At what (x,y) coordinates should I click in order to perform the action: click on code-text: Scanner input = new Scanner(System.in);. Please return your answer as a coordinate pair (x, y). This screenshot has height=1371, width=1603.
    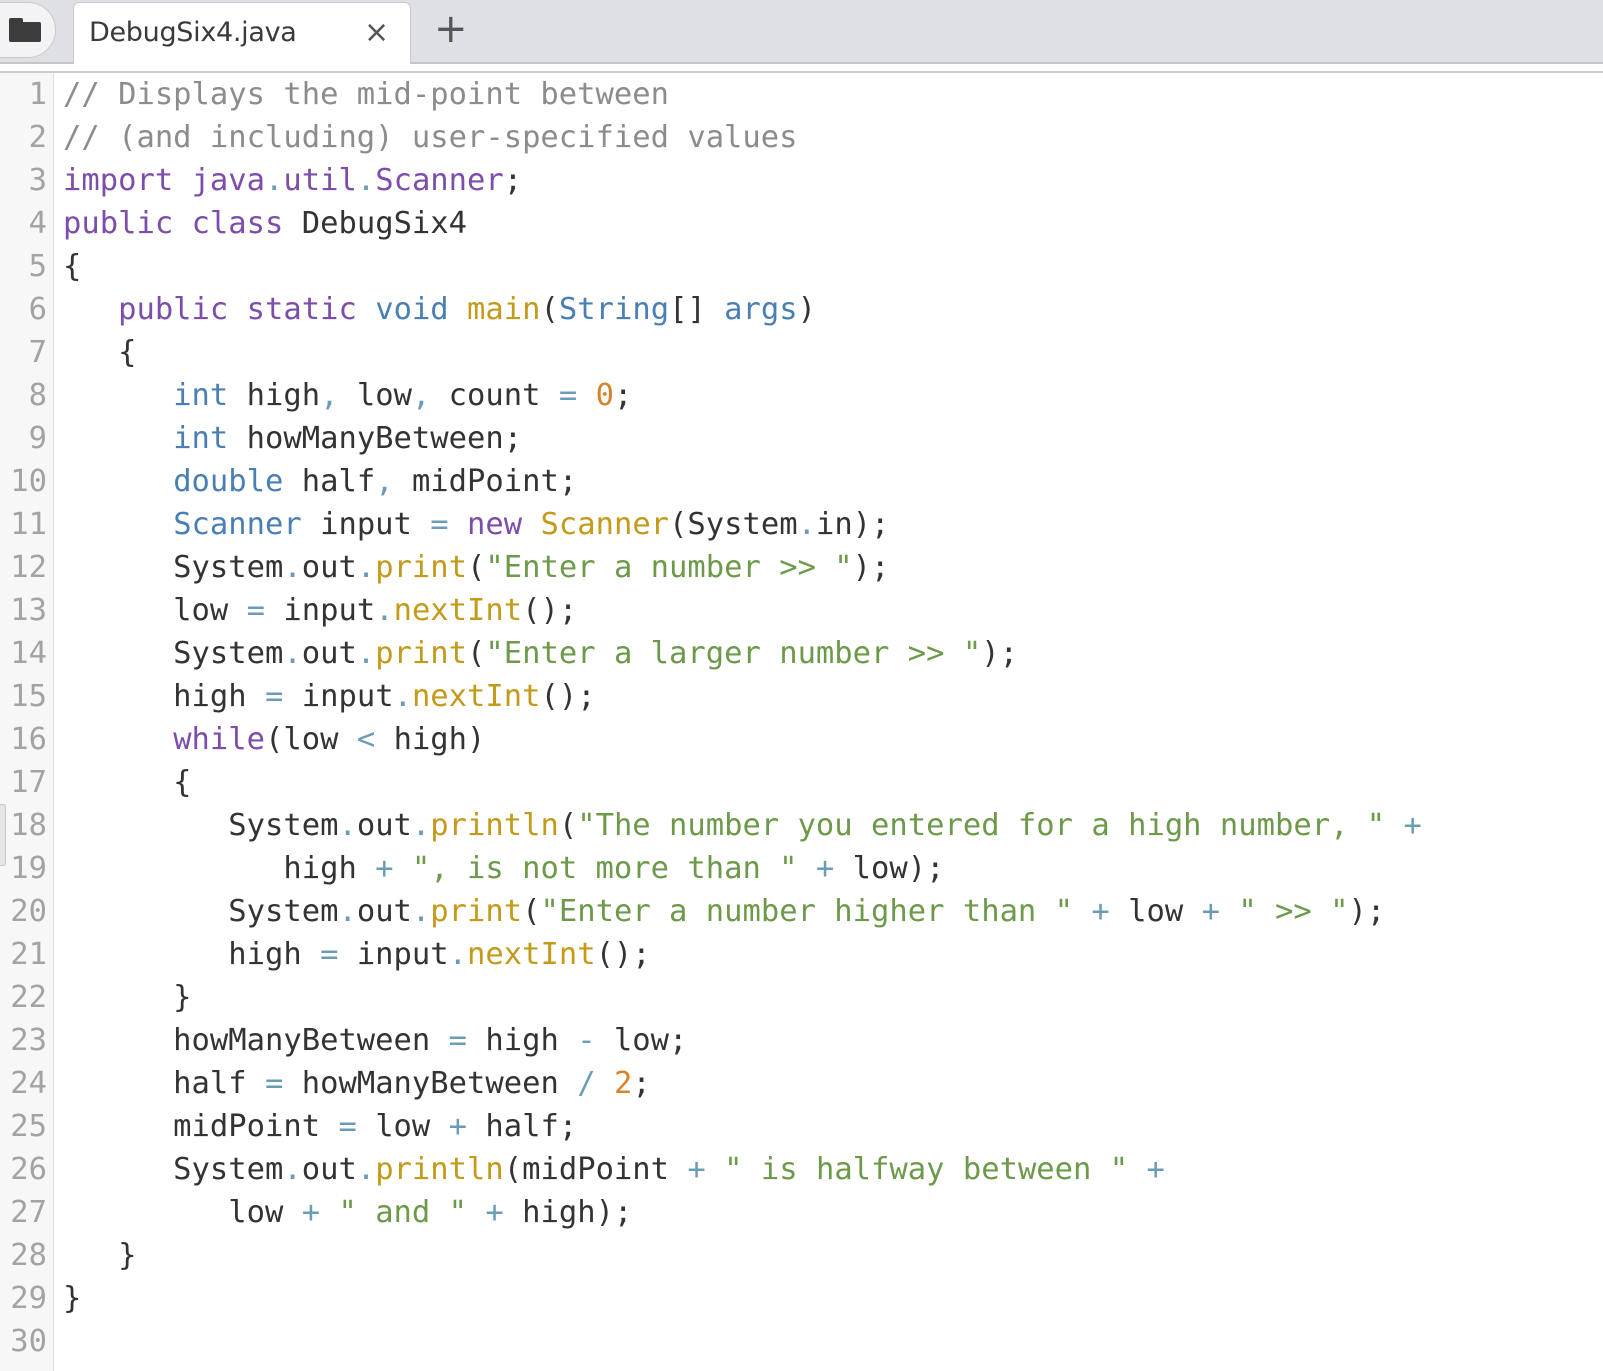
    Looking at the image, I should click on (476, 524).